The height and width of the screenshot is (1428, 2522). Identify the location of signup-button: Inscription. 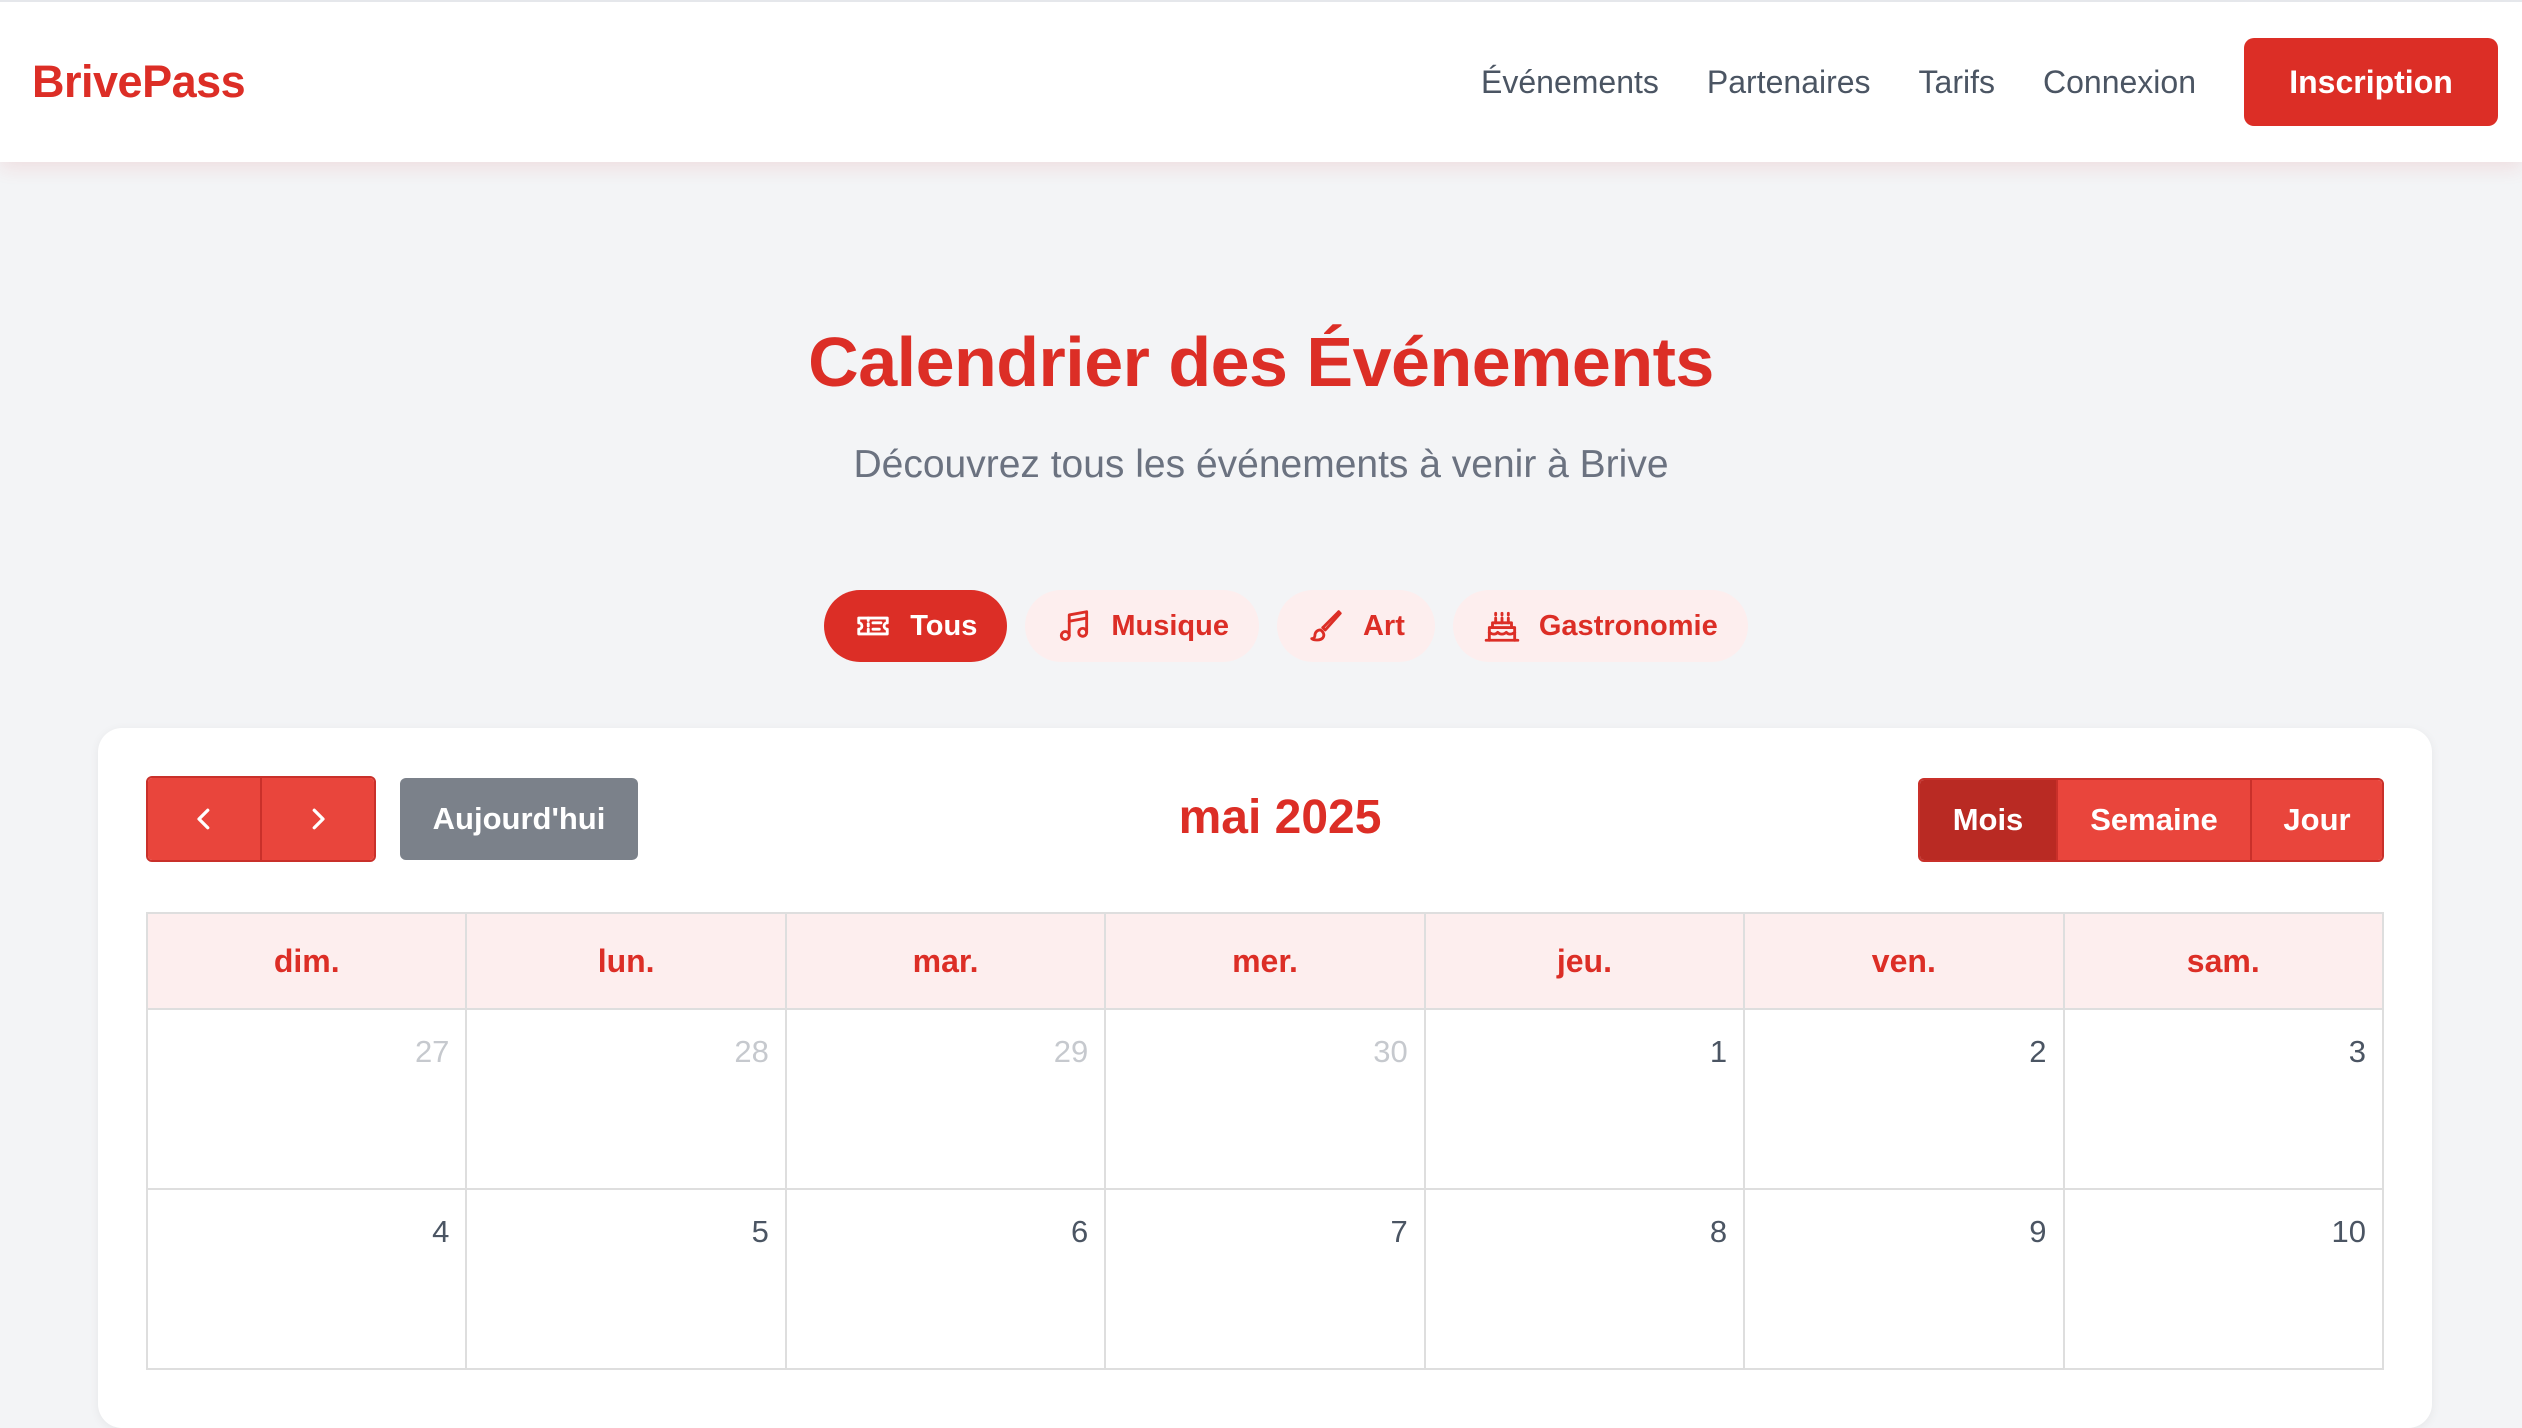
(2371, 82).